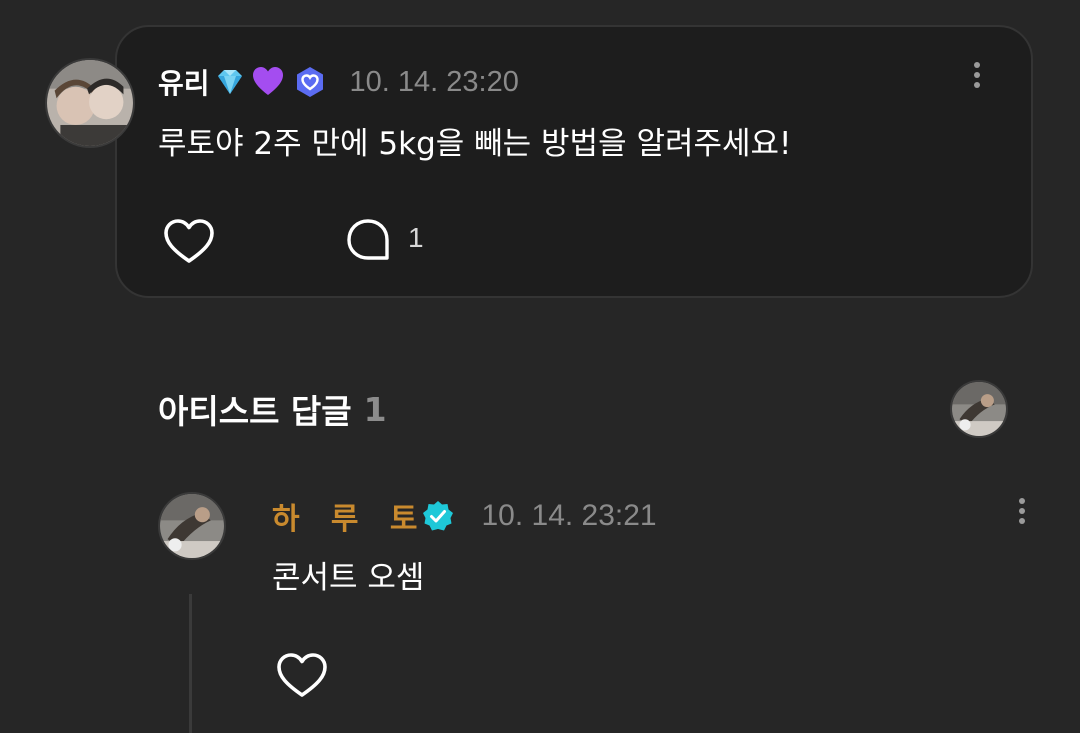 Image resolution: width=1080 pixels, height=733 pixels. What do you see at coordinates (189, 241) in the screenshot?
I see `post-heart-outline-icon` at bounding box center [189, 241].